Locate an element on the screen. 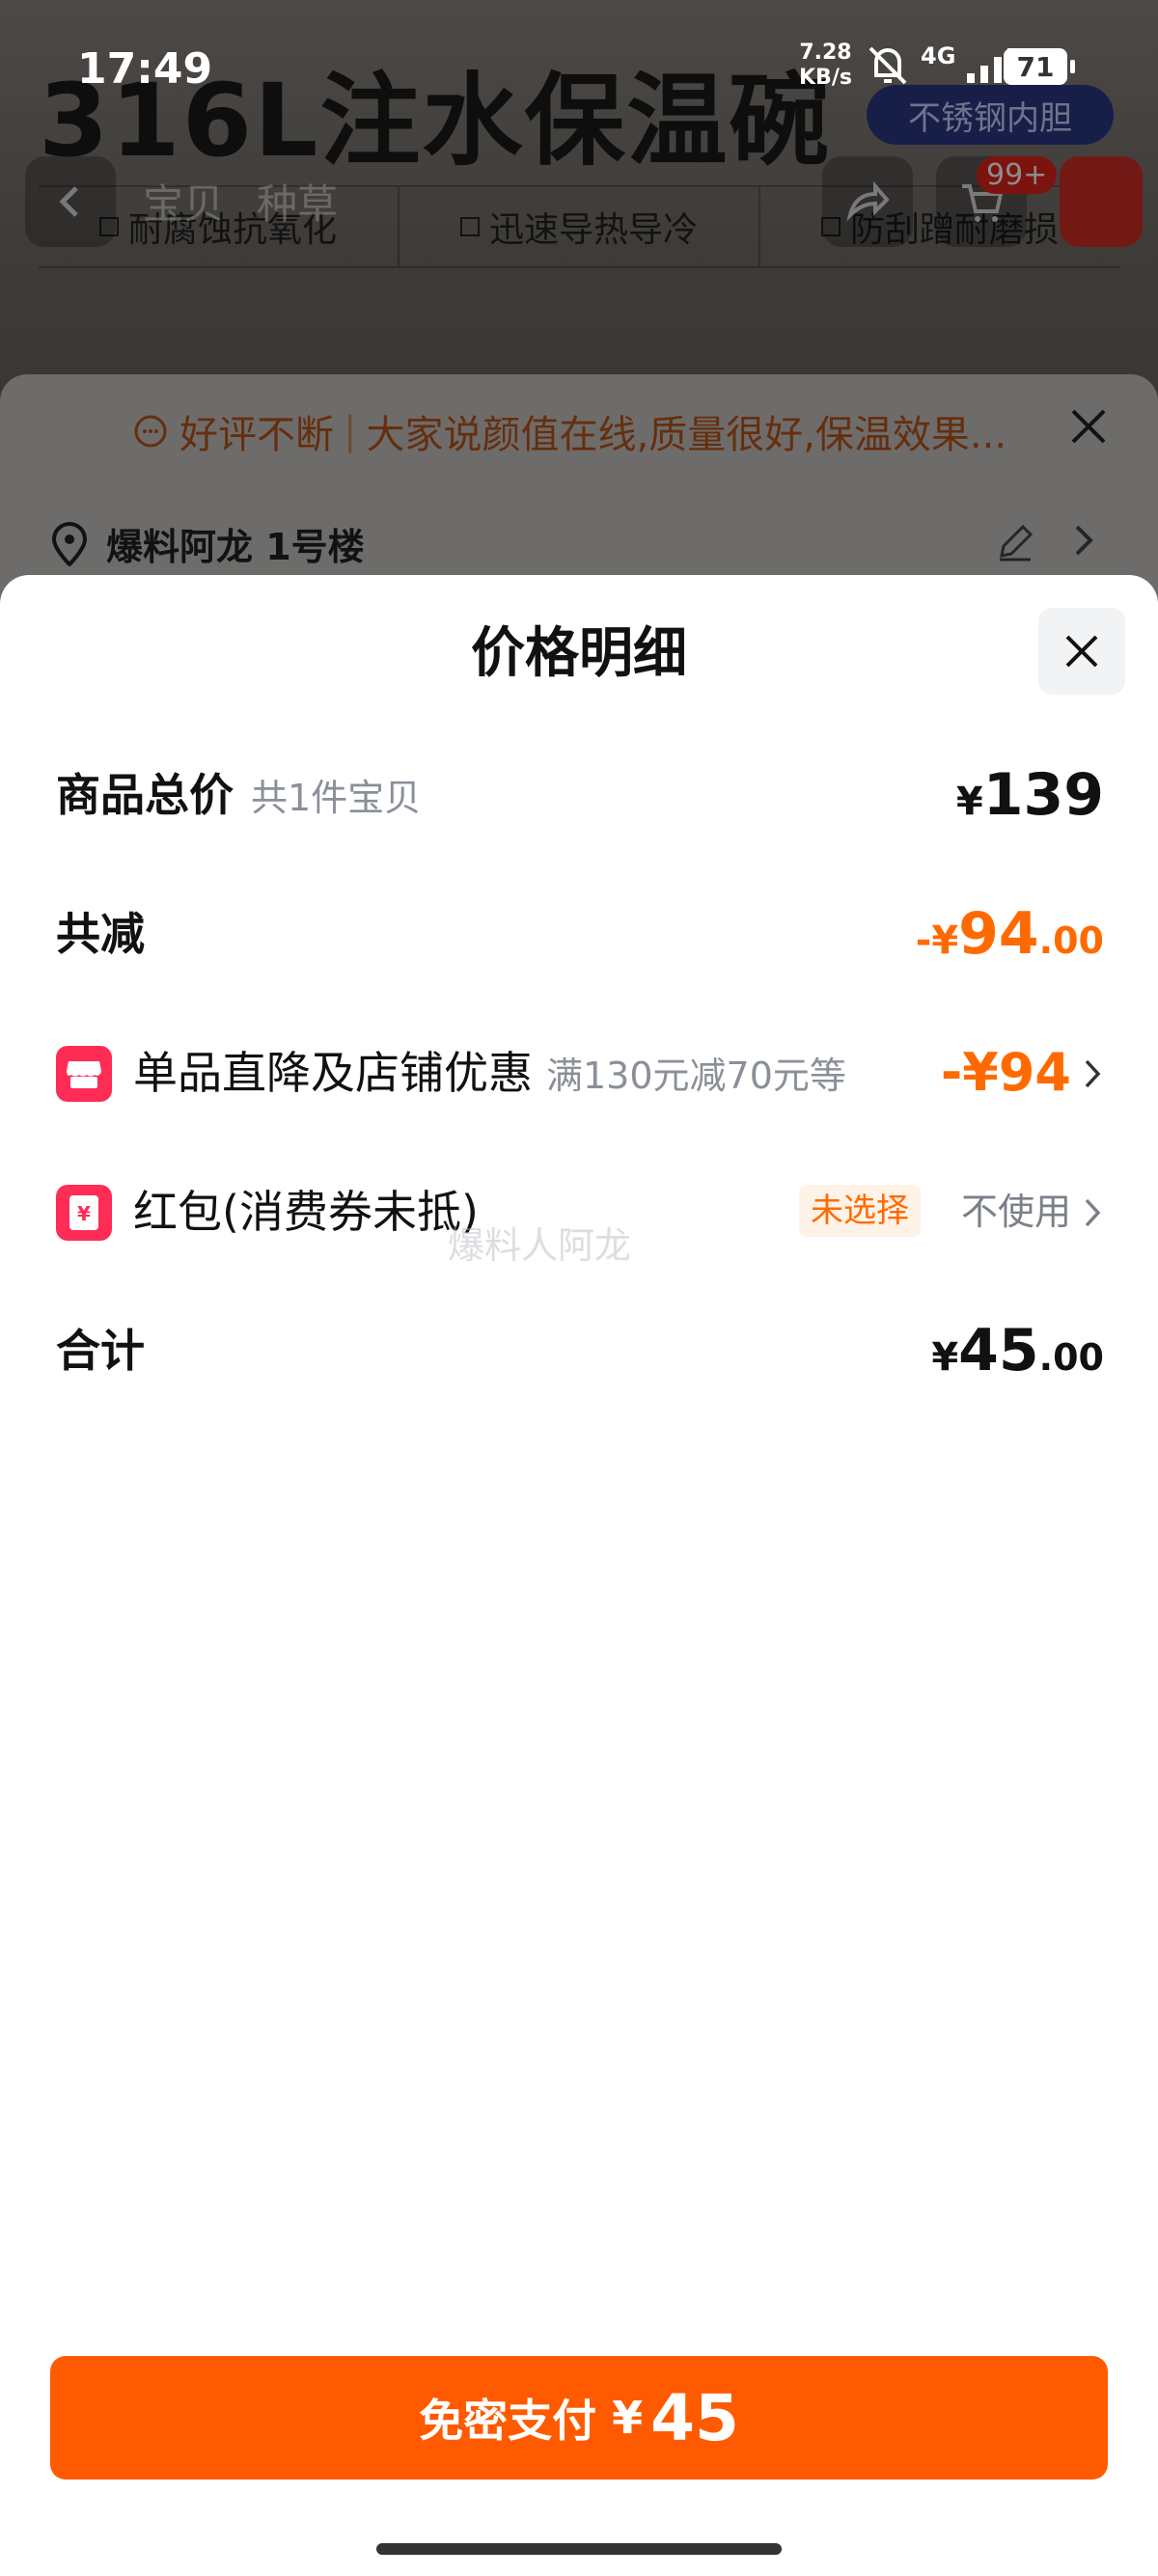 Image resolution: width=1158 pixels, height=2576 pixels. status-time: 17:49 is located at coordinates (145, 69).